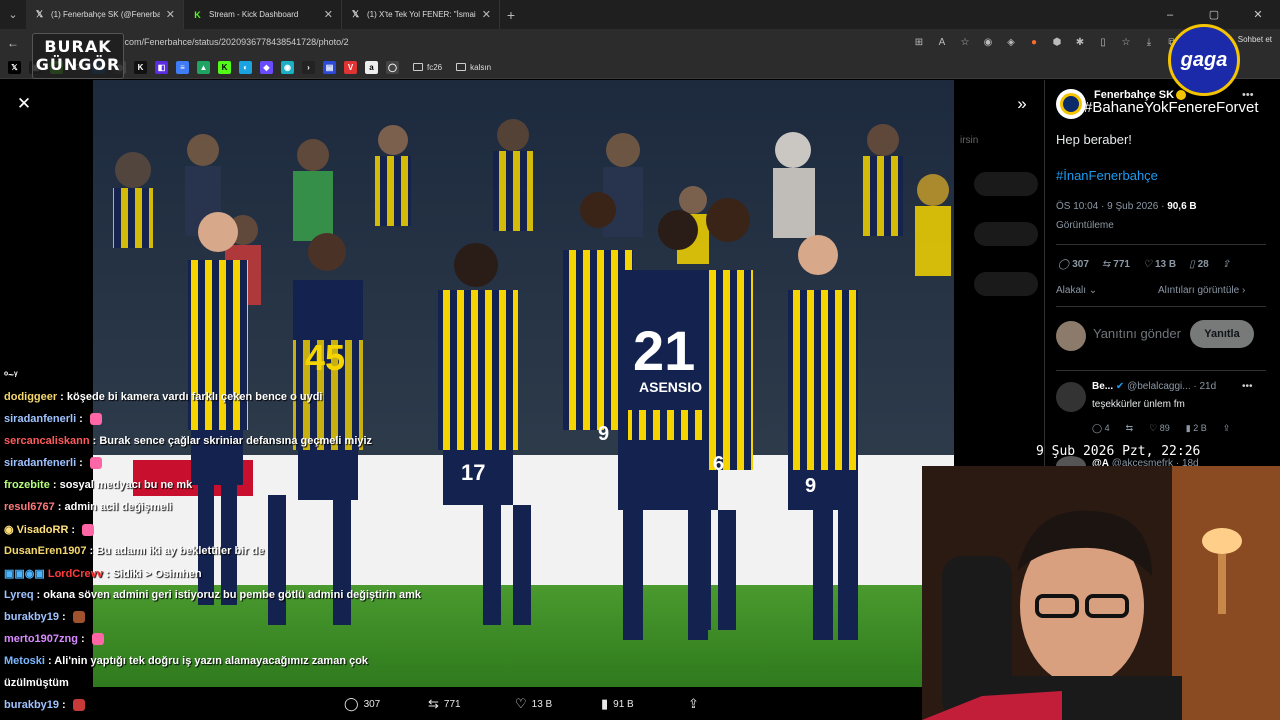  What do you see at coordinates (1138, 334) in the screenshot?
I see `reply-input: Yanıtını gönder` at bounding box center [1138, 334].